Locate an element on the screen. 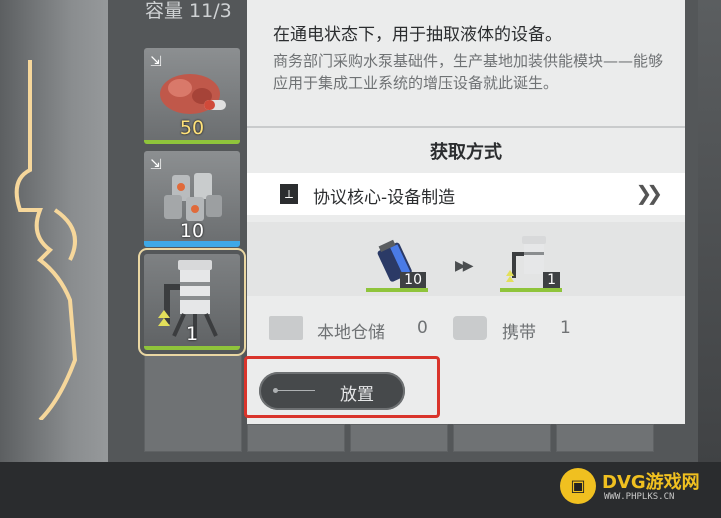 Image resolution: width=721 pixels, height=518 pixels. watermark-url: WWW.PHPLKS.CN is located at coordinates (639, 497).